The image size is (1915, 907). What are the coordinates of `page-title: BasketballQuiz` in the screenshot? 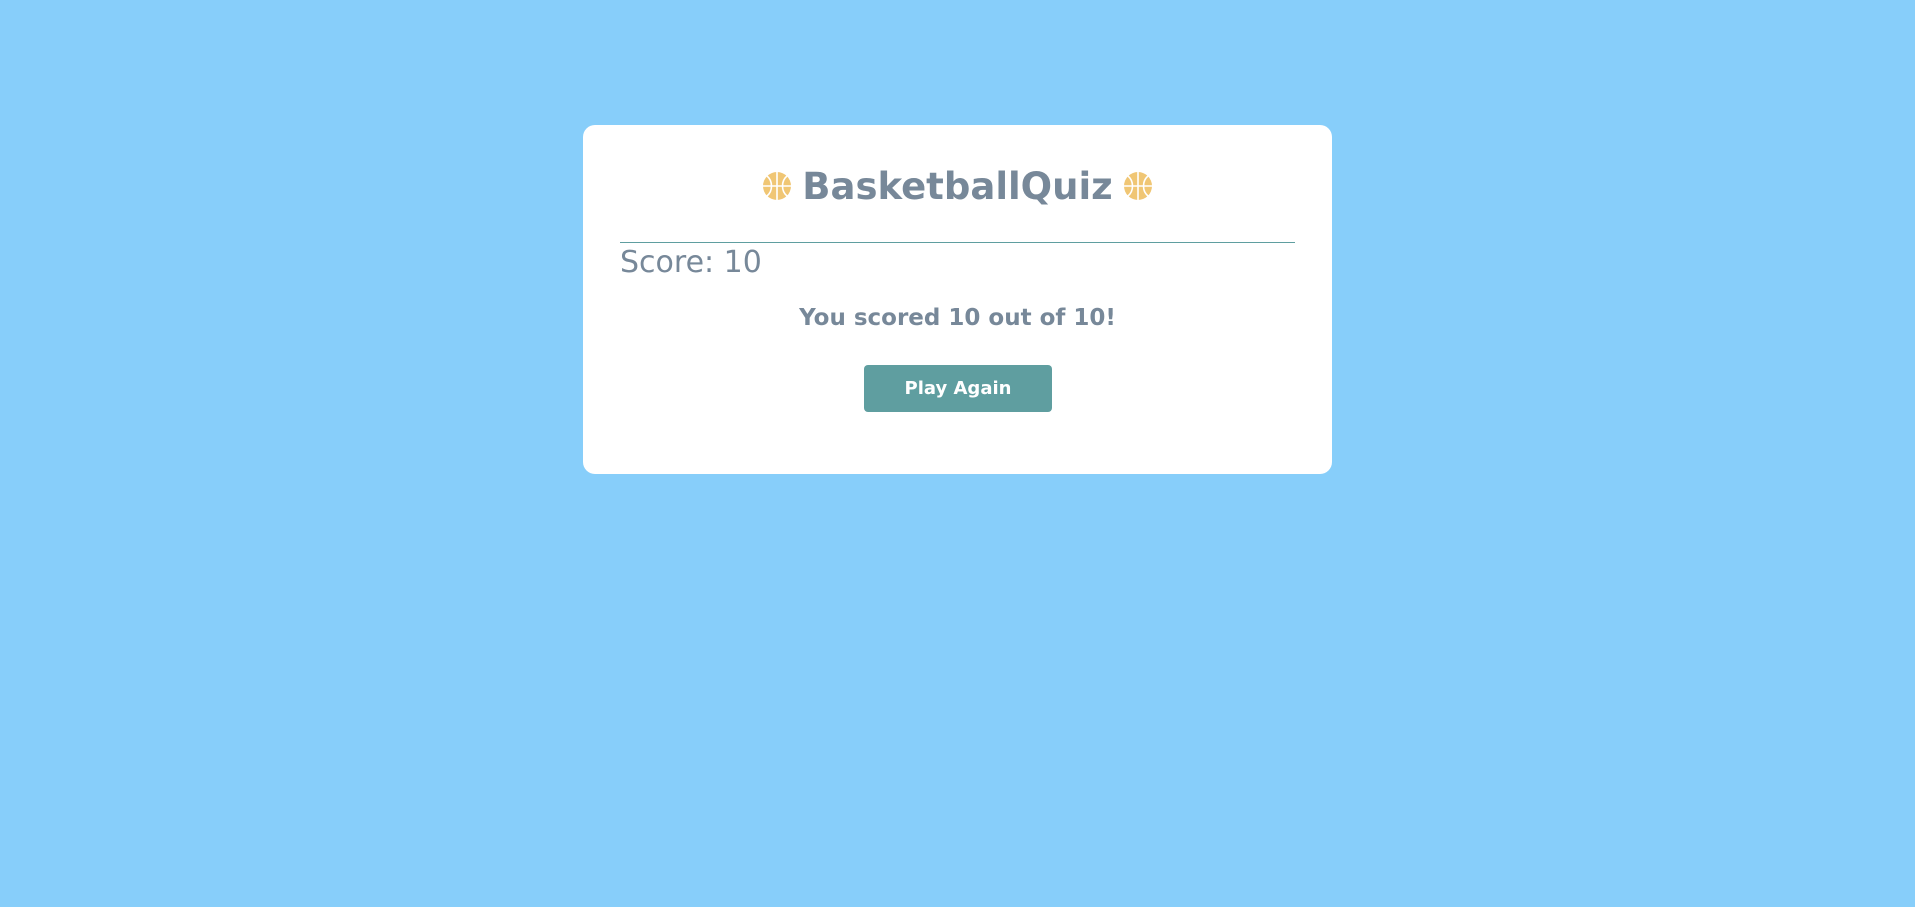 It's located at (957, 186).